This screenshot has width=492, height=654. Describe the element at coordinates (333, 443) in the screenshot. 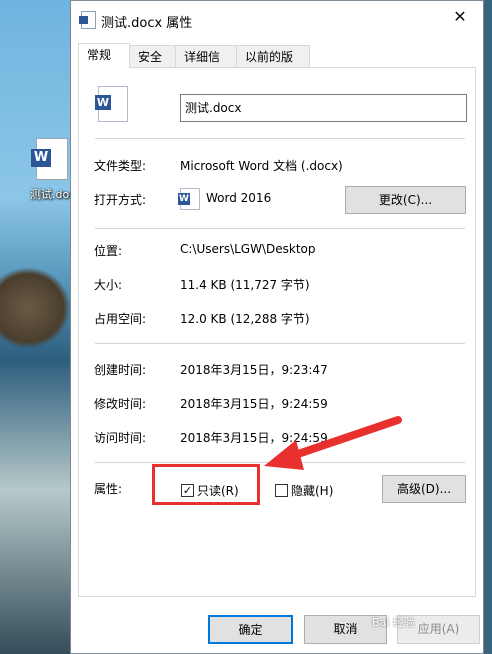

I see `annotation-arrow` at that location.